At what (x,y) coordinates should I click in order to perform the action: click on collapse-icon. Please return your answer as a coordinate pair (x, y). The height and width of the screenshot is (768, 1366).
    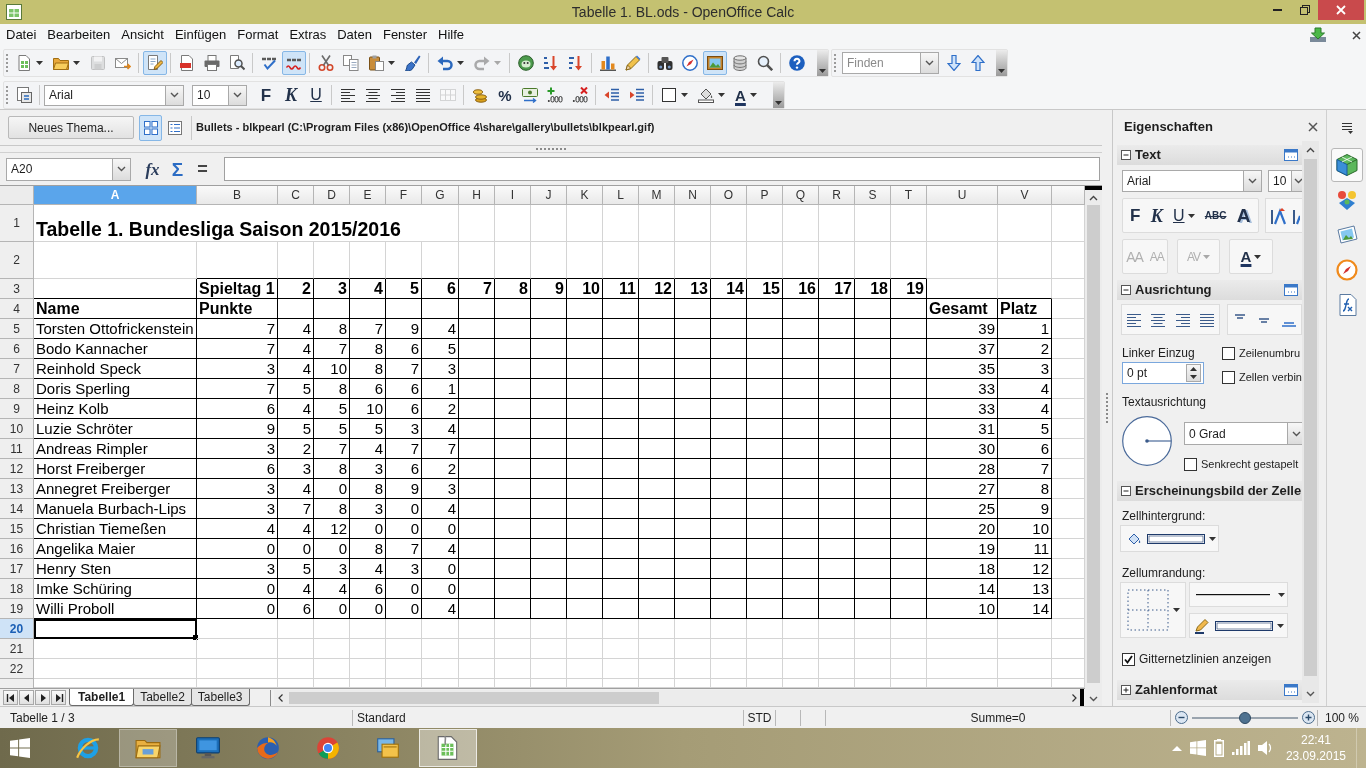
    Looking at the image, I should click on (1126, 290).